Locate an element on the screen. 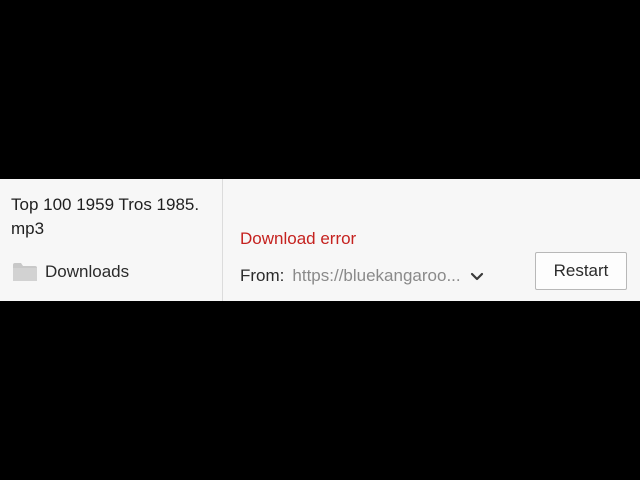 Image resolution: width=640 pixels, height=480 pixels. from-label: From: is located at coordinates (262, 275).